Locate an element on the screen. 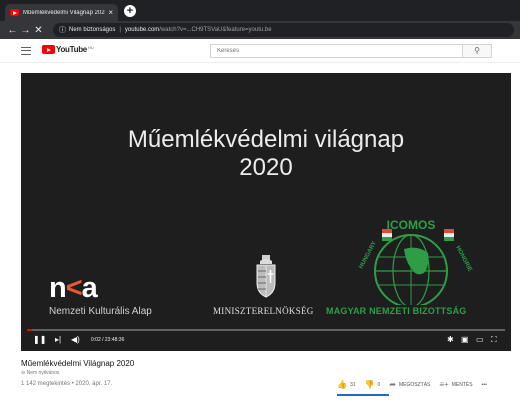  security-label: Nem biztonságos is located at coordinates (92, 30).